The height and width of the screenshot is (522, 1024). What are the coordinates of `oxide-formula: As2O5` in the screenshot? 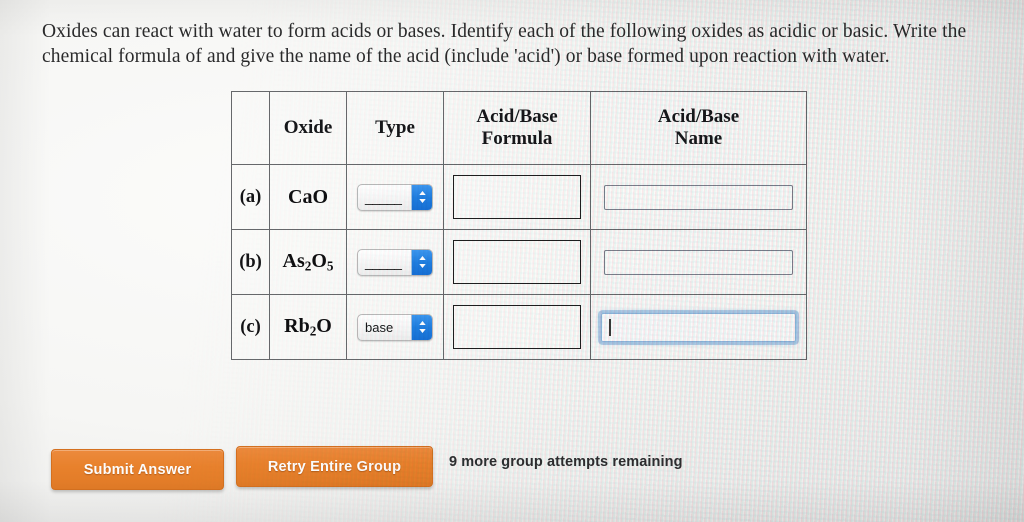 It's located at (308, 261).